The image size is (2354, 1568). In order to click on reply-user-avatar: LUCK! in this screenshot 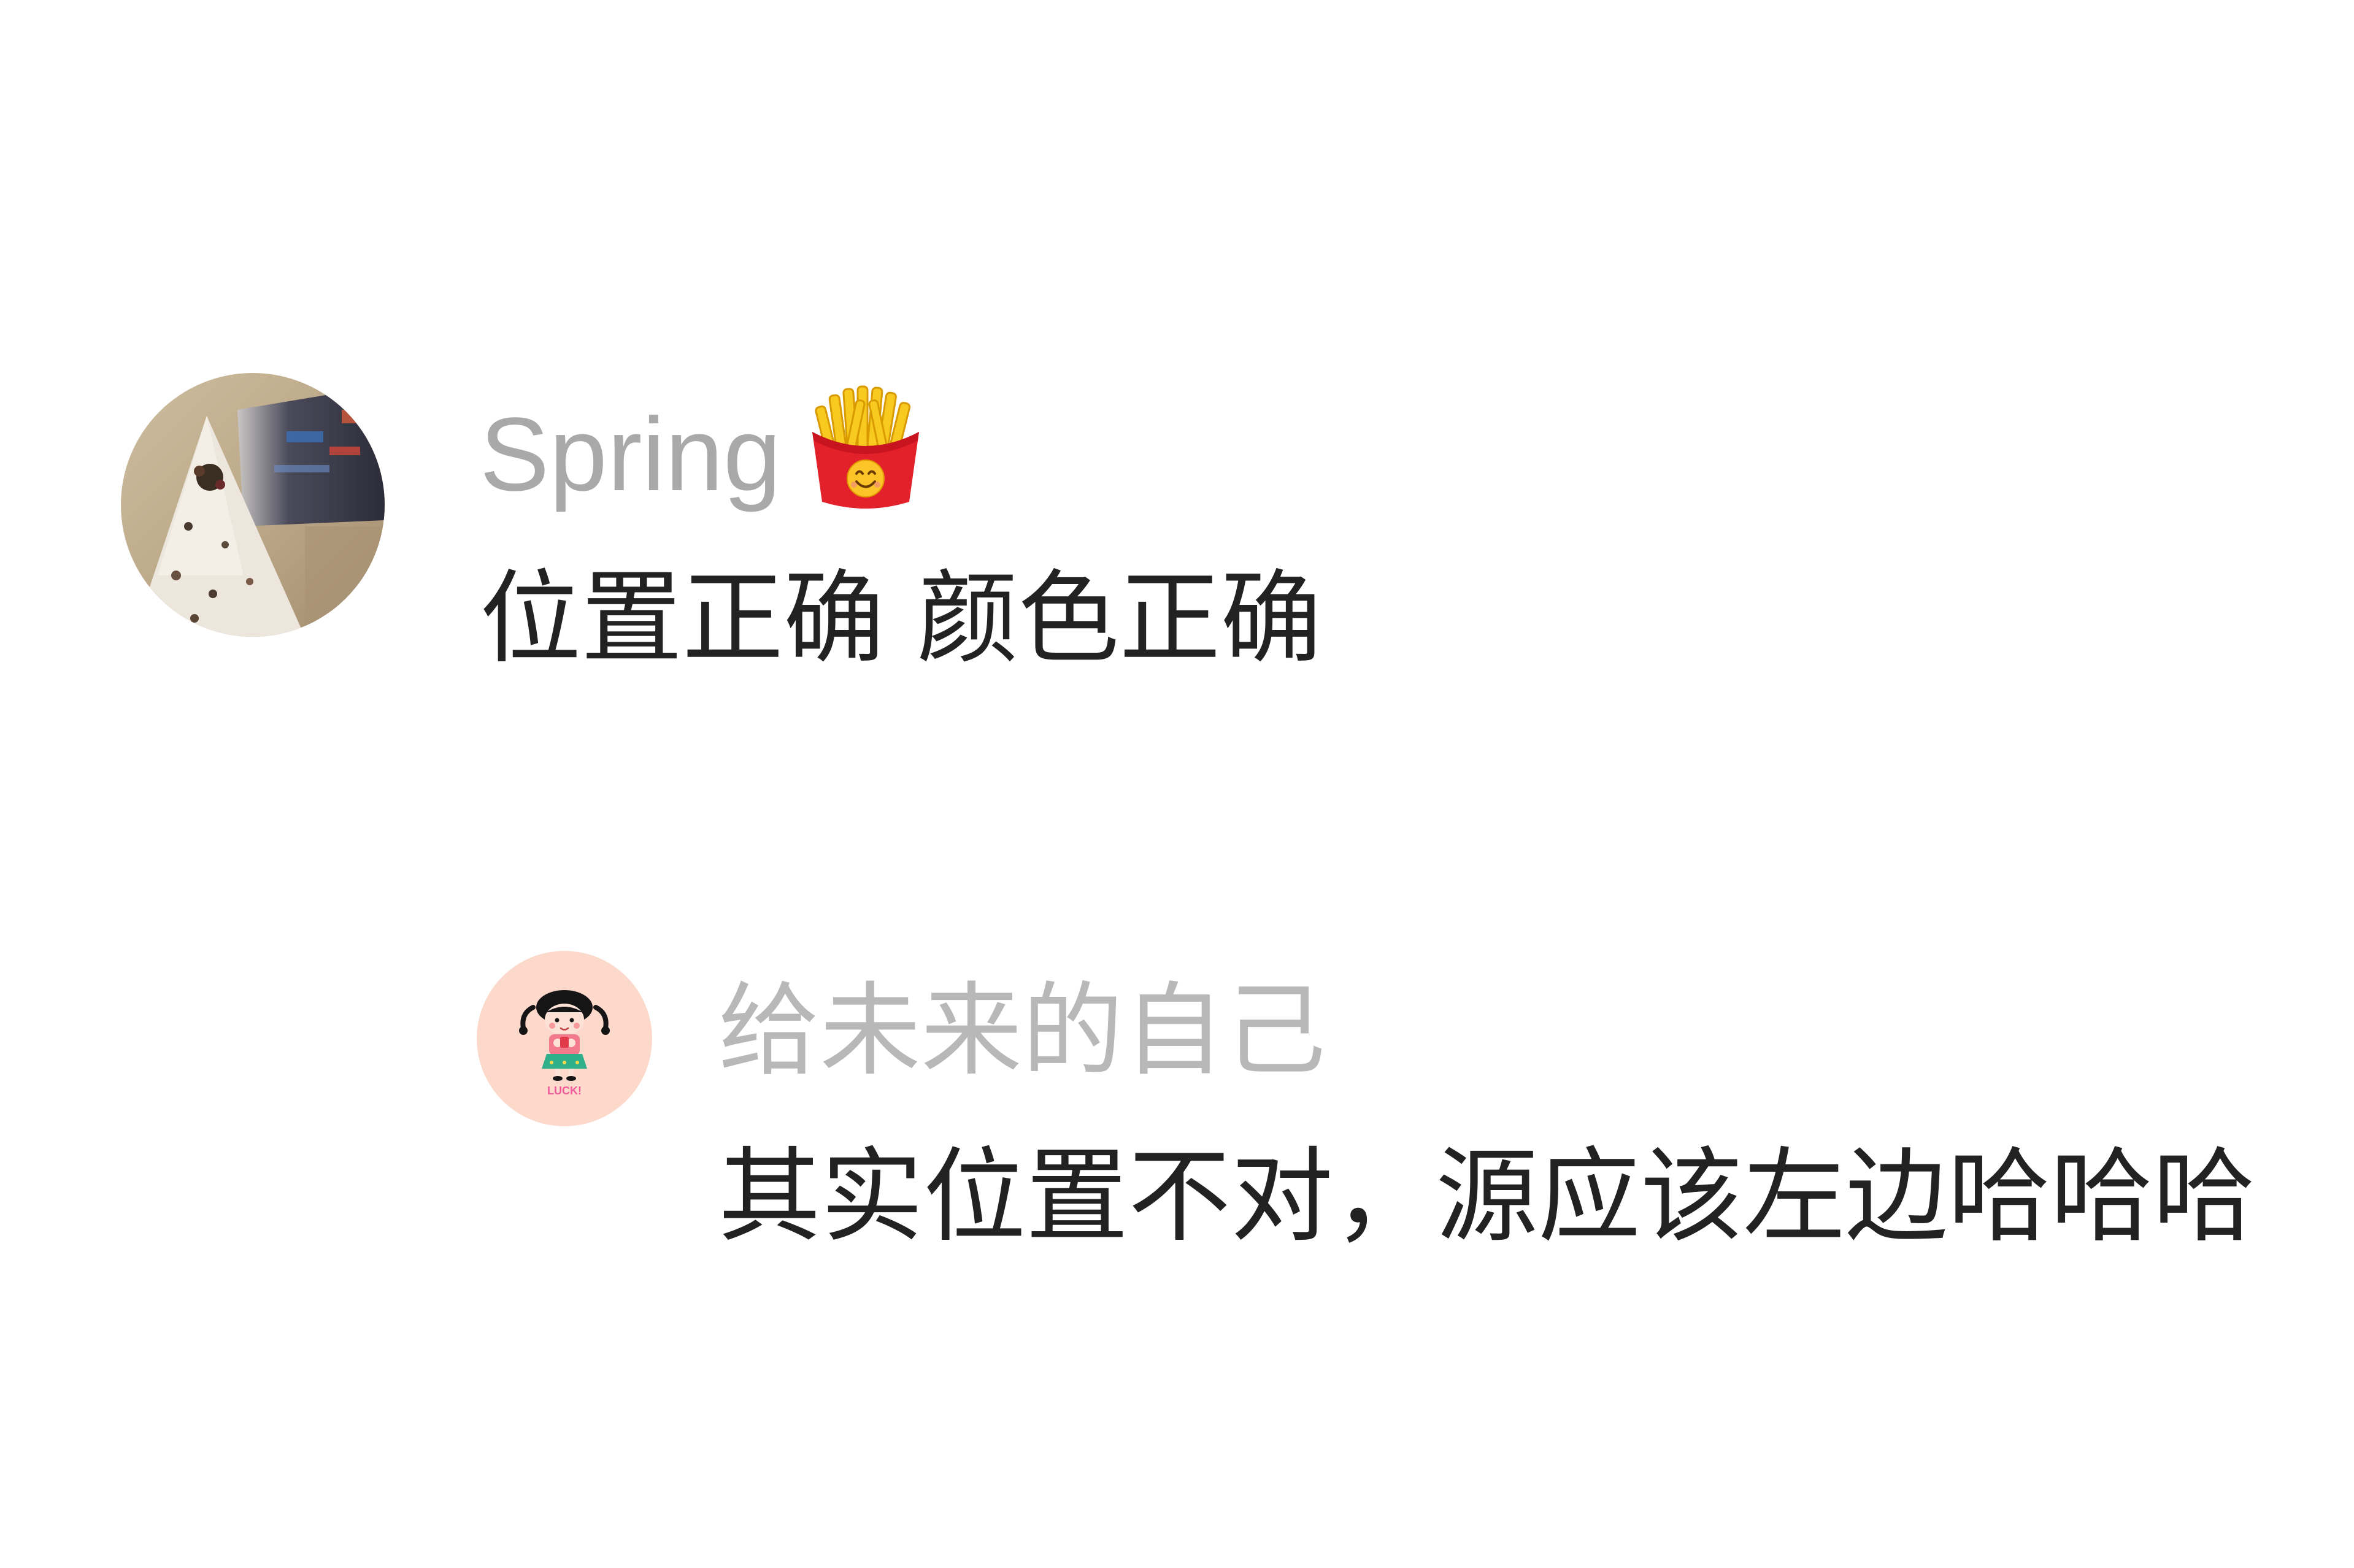, I will do `click(564, 1038)`.